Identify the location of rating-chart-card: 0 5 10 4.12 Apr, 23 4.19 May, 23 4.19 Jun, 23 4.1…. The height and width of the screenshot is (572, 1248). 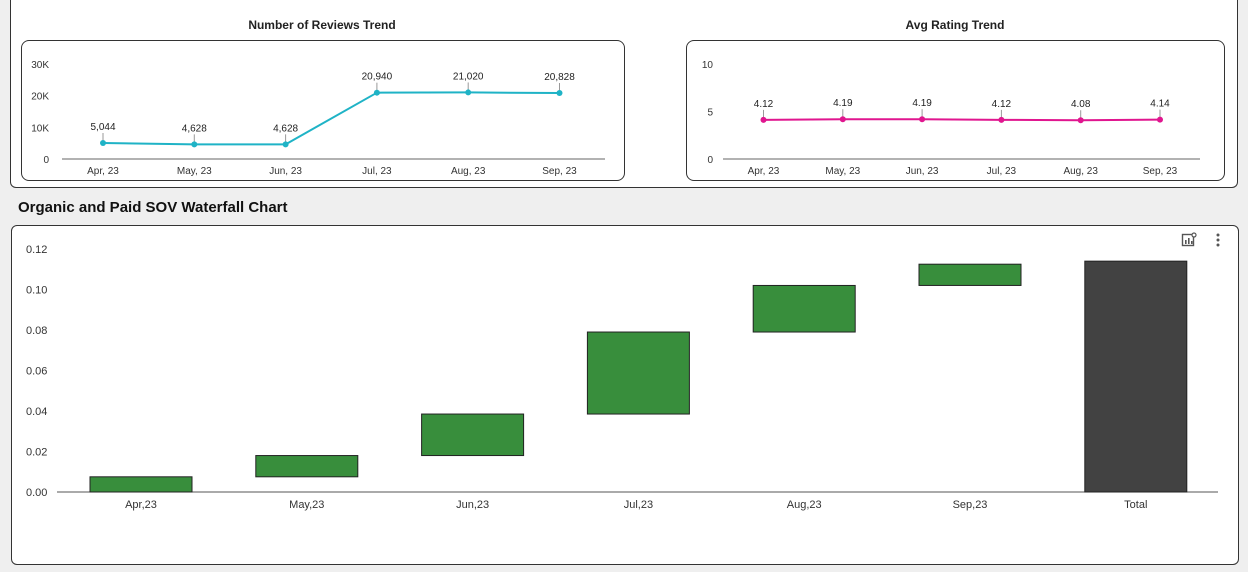
(955, 110).